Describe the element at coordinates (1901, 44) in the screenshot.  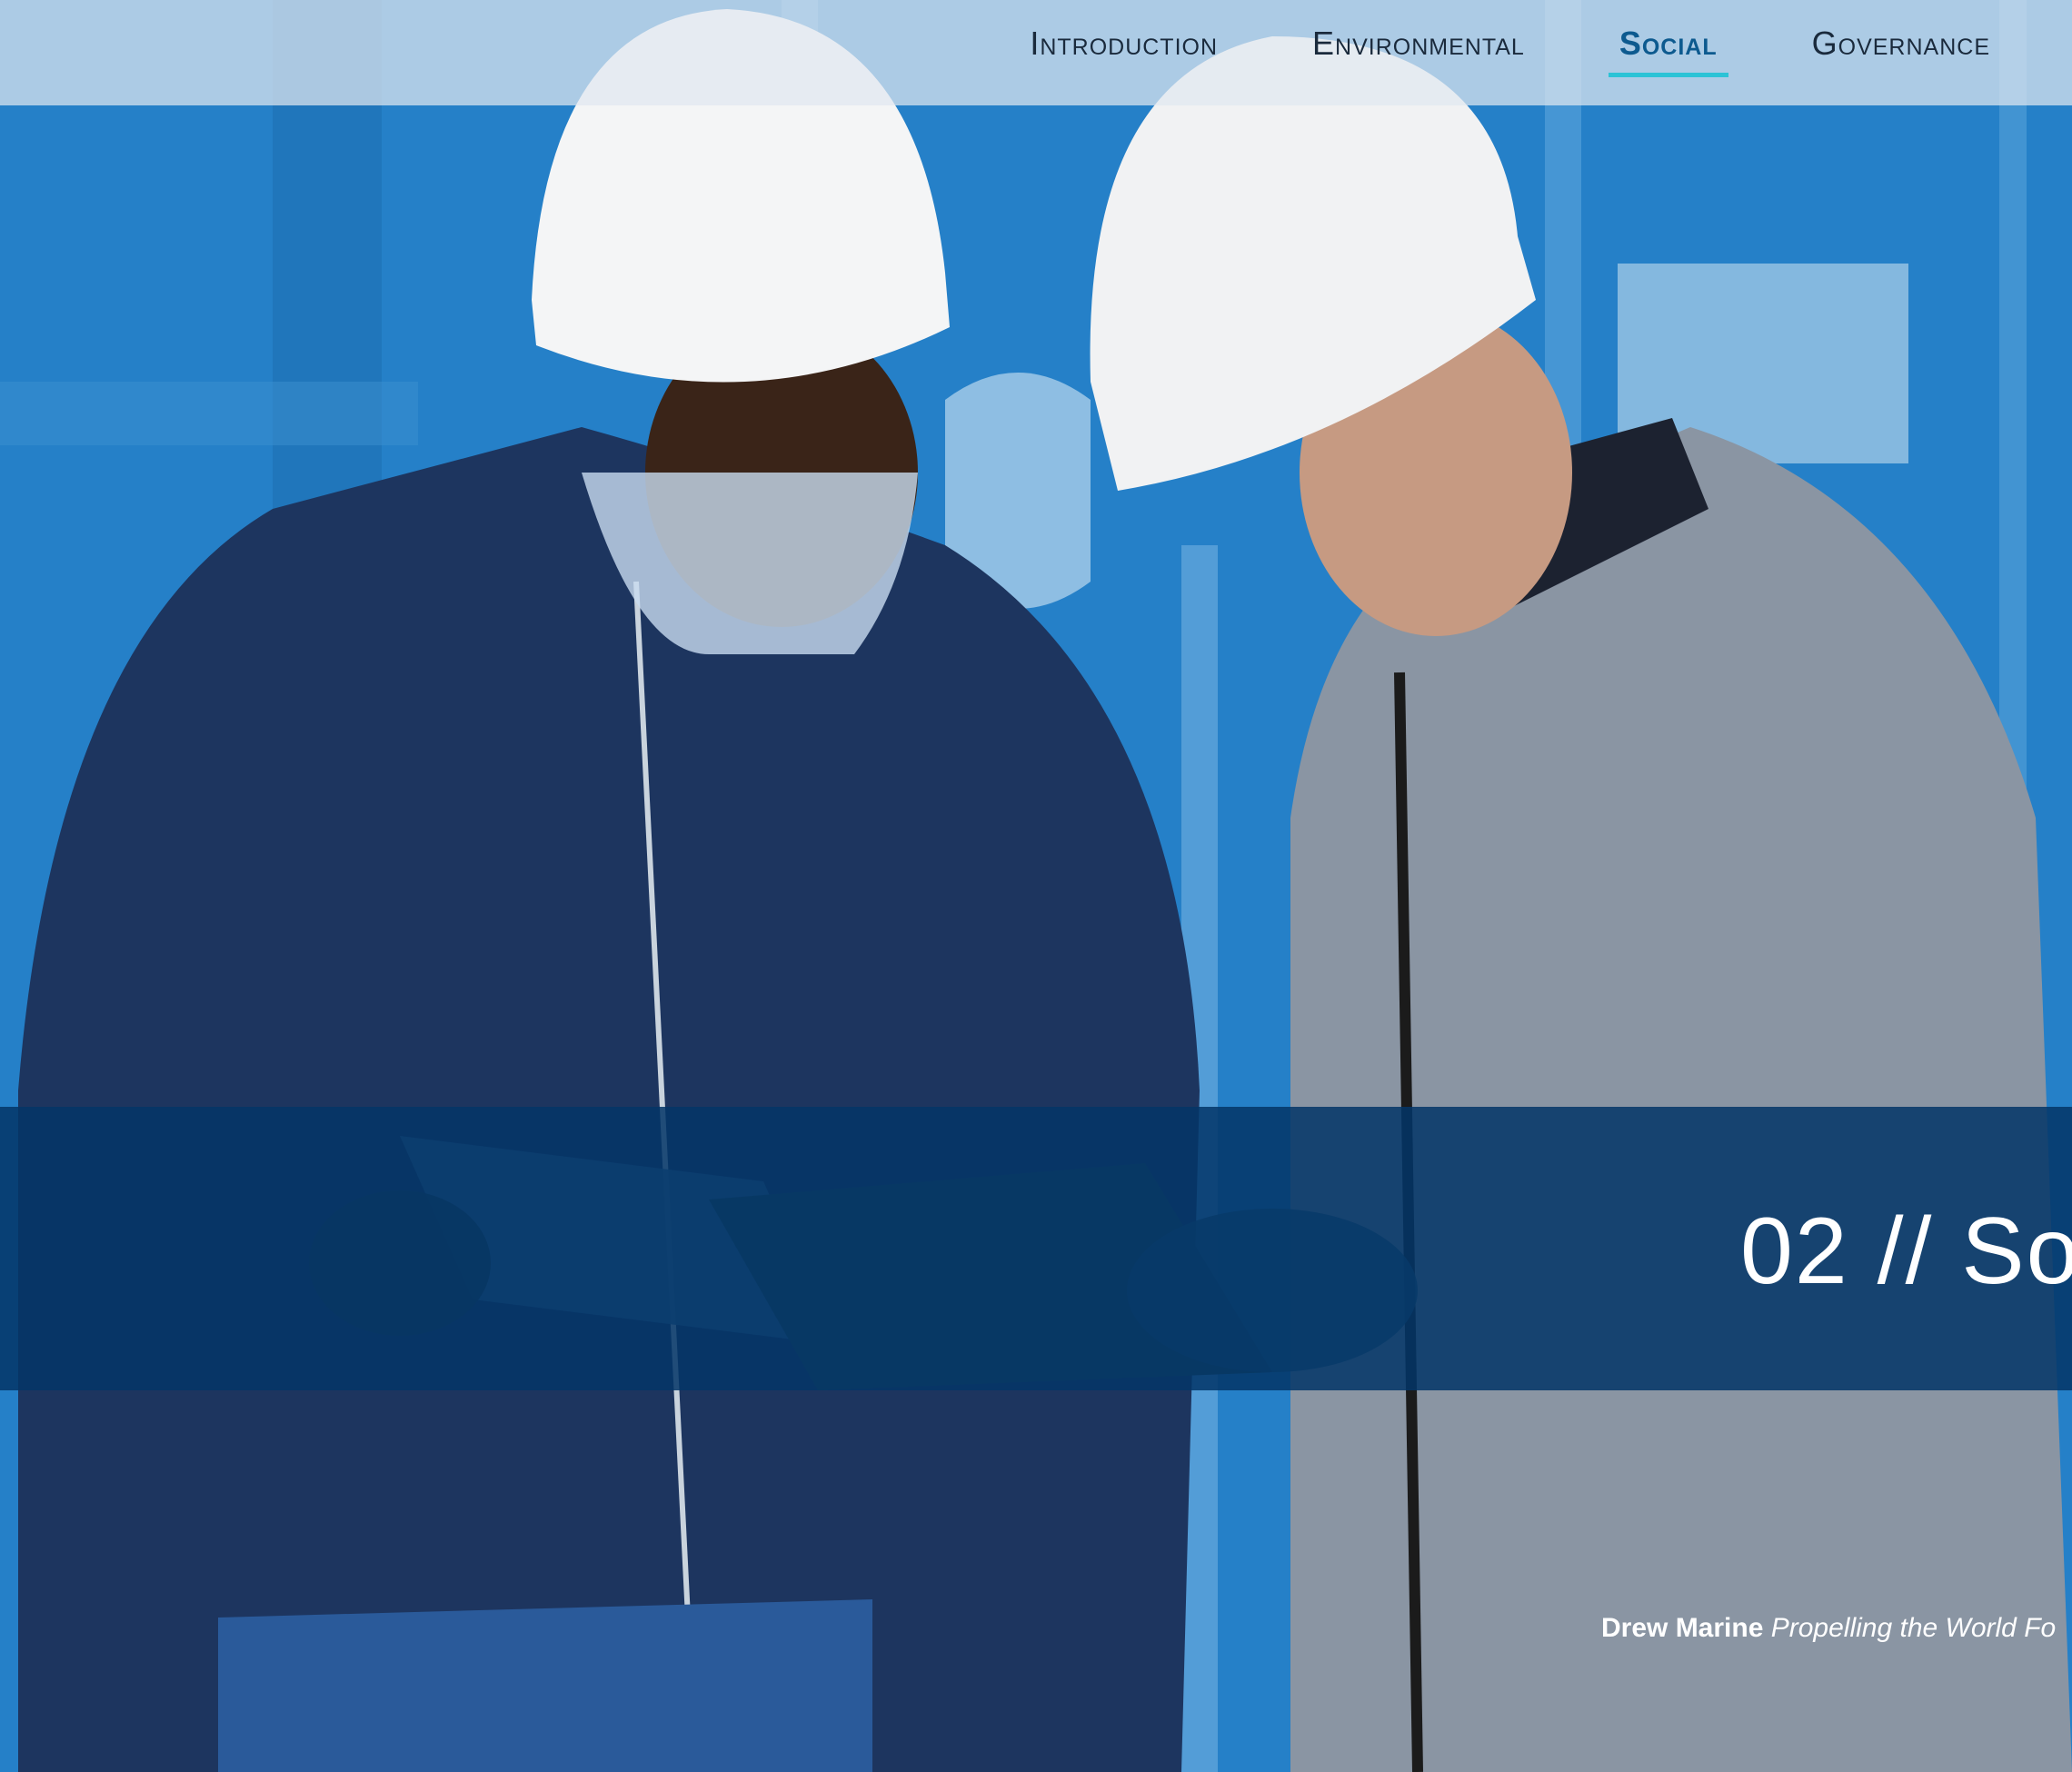
I see `nav-item-governance: Governance` at that location.